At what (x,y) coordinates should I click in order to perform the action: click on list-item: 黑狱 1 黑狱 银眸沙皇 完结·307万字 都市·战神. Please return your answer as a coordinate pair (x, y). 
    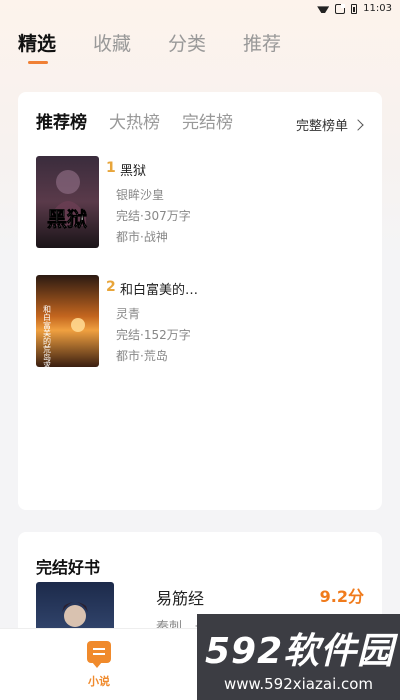
    Looking at the image, I should click on (196, 203).